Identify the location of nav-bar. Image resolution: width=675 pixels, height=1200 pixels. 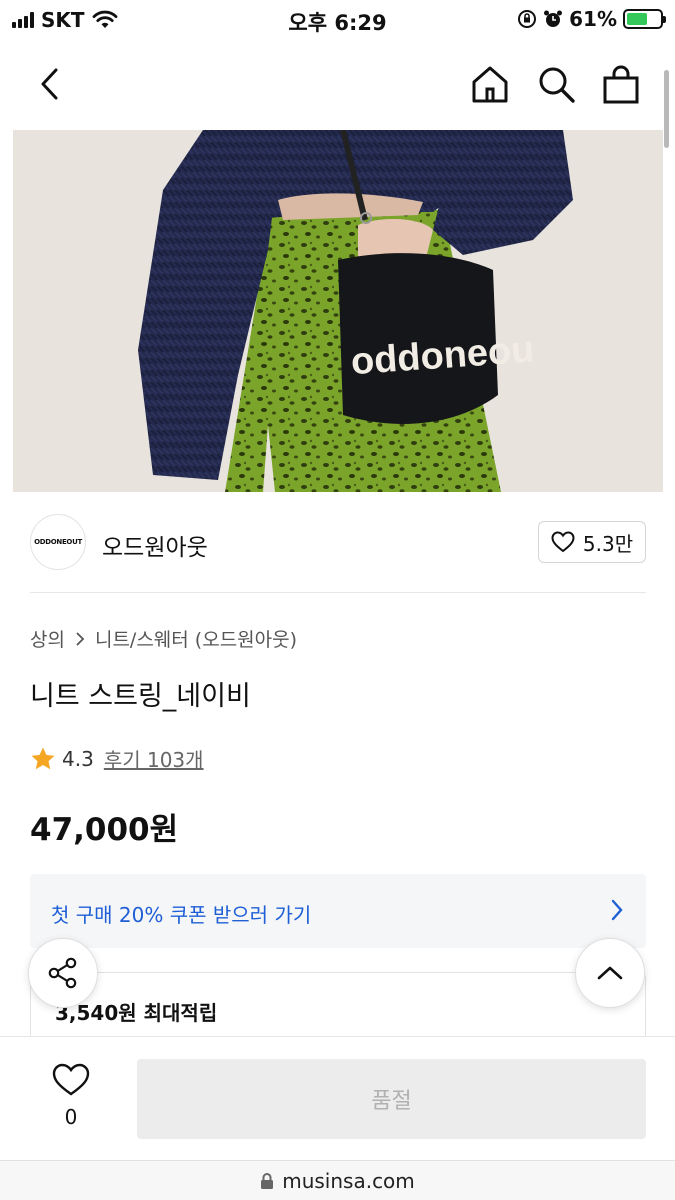
(337, 85).